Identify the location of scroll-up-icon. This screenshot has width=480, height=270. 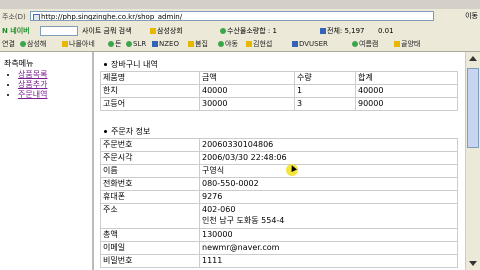
(473, 58).